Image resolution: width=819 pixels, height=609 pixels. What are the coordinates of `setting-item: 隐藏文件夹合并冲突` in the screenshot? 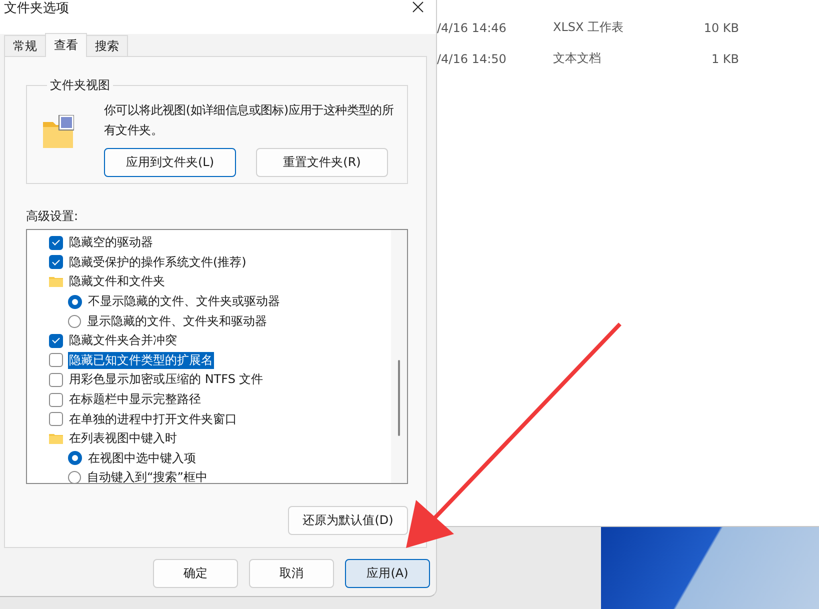 It's located at (123, 341).